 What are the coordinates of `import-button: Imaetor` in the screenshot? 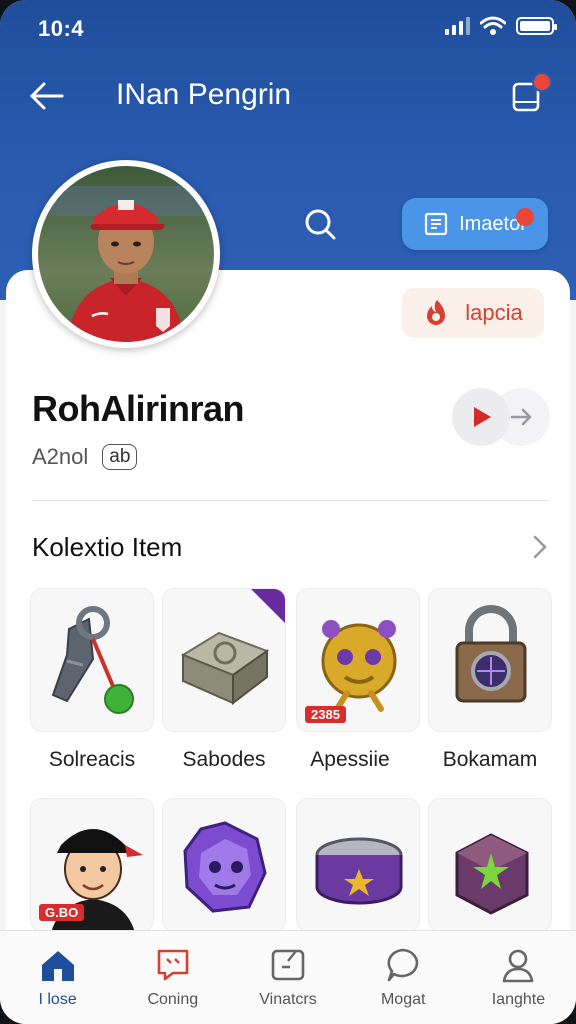 It's located at (475, 224).